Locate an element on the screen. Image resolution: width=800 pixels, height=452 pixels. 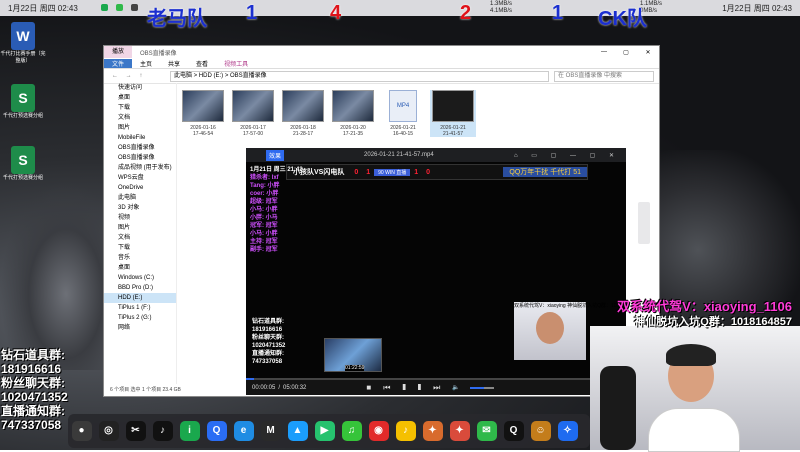
iqiyi-icon: i is located at coordinates (189, 431).